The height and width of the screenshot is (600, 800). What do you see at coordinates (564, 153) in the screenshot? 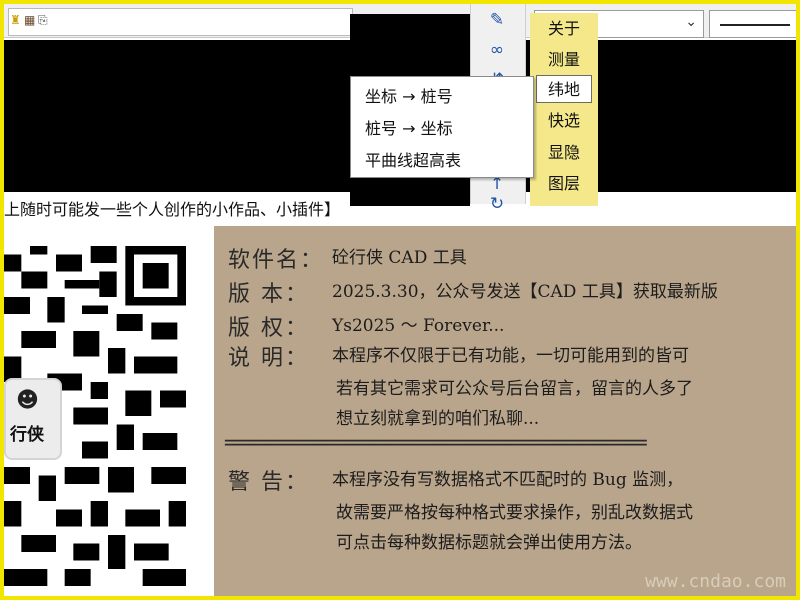
I see `menu-item-show-hide: 显隐` at bounding box center [564, 153].